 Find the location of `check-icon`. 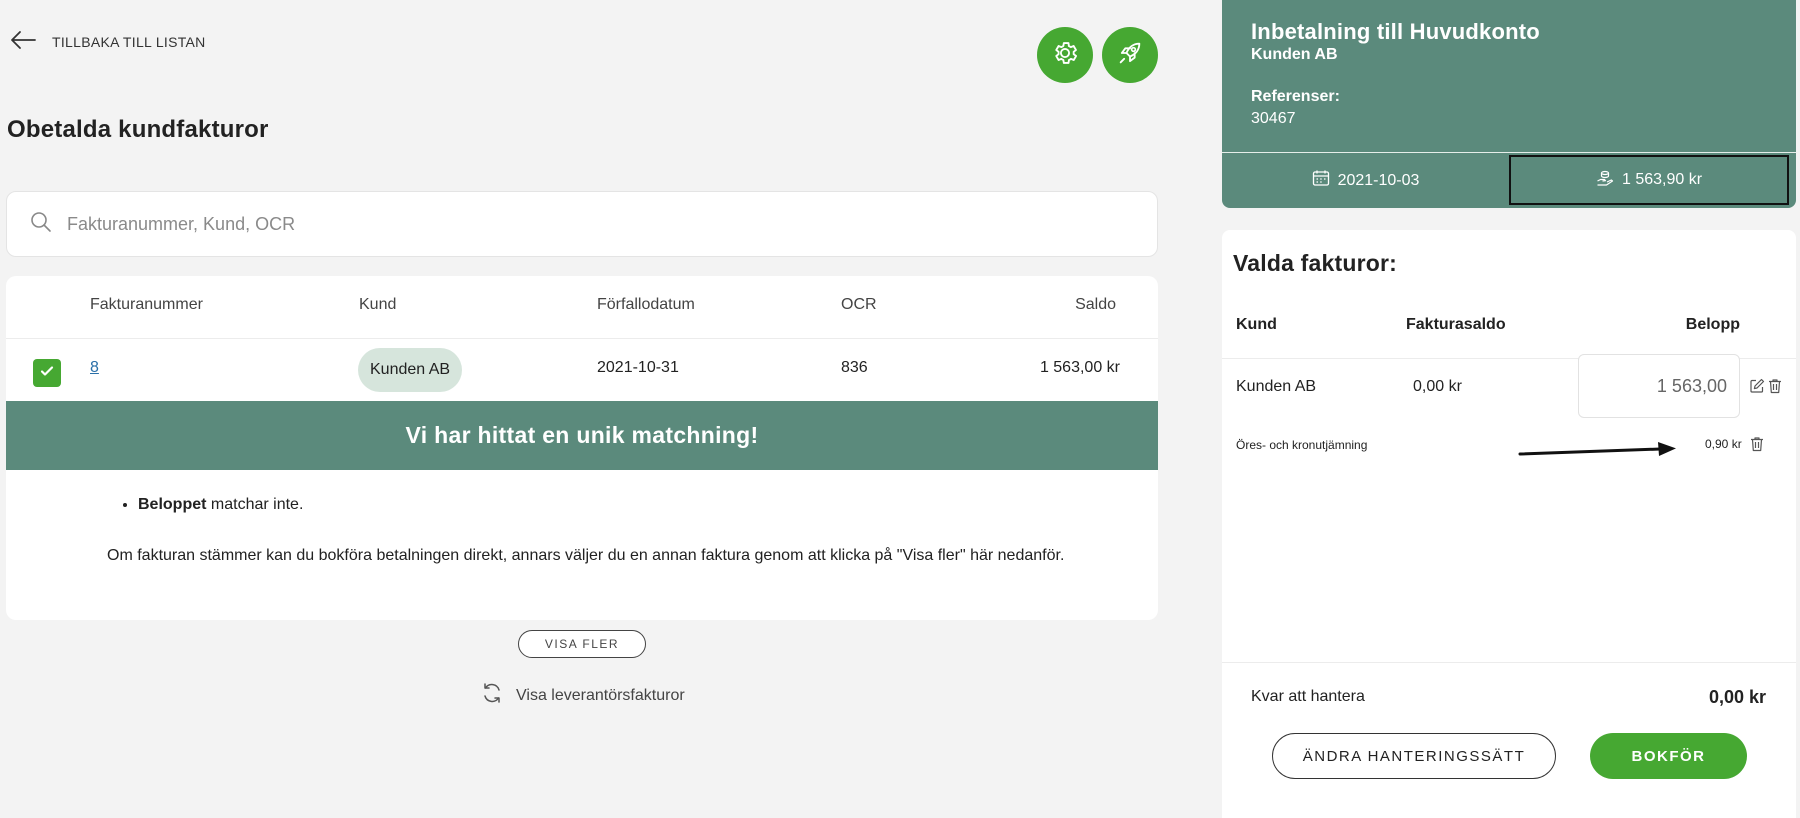

check-icon is located at coordinates (47, 373).